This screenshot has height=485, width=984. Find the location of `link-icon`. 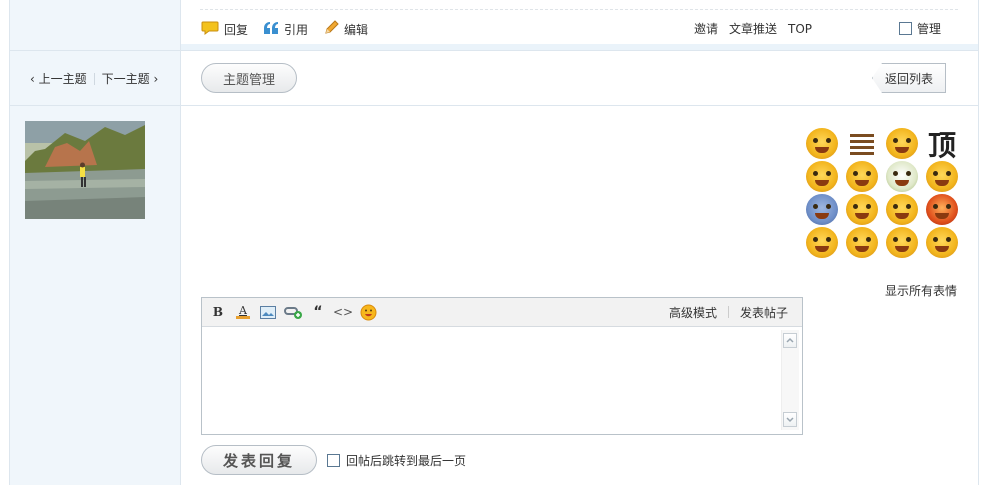

link-icon is located at coordinates (293, 313).